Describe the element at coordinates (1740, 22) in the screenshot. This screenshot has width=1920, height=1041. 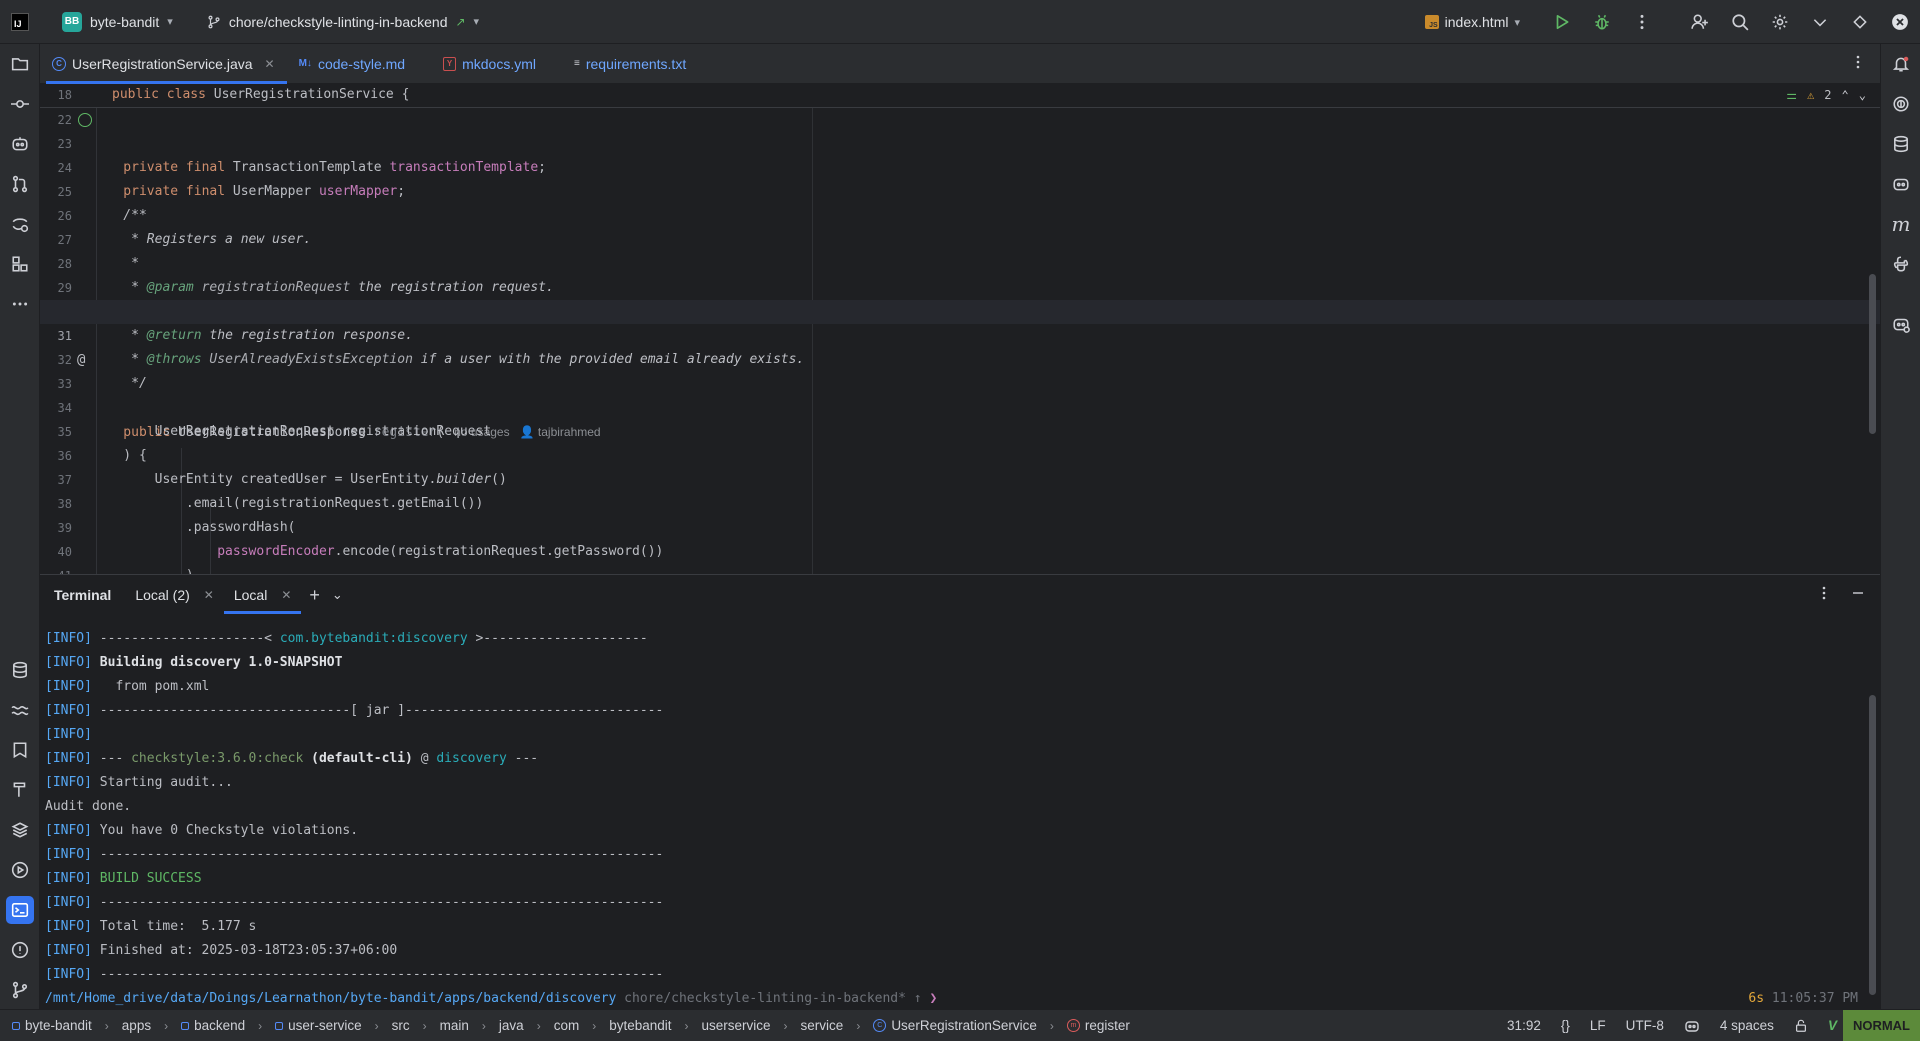
I see `search-everywhere-button` at that location.